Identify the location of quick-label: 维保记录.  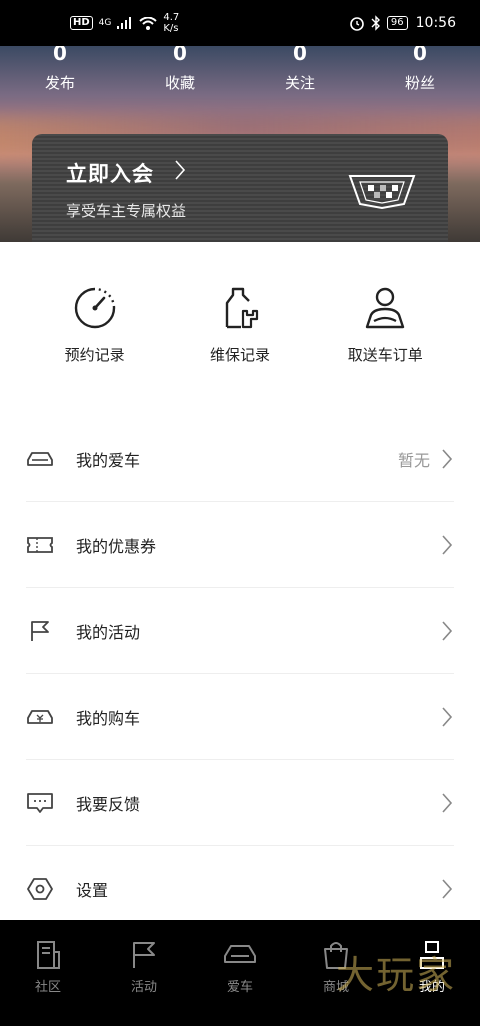
(239, 355).